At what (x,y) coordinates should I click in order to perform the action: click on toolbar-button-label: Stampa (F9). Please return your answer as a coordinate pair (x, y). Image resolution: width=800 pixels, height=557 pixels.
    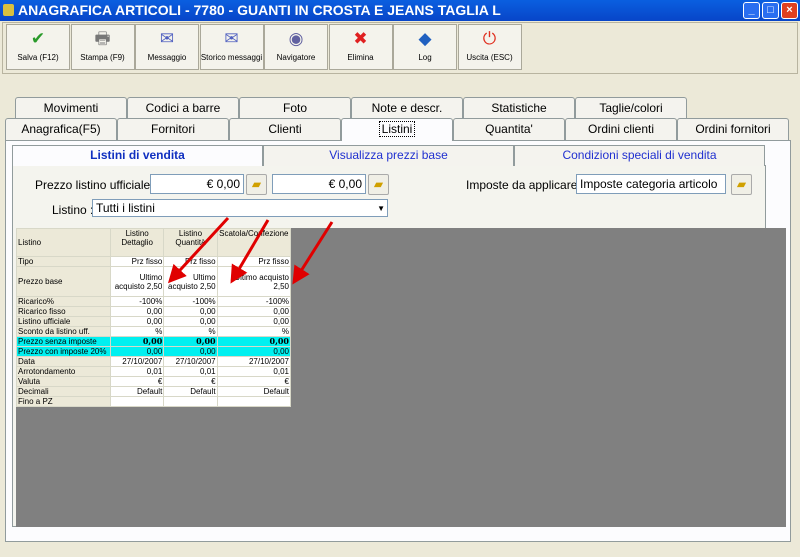
    Looking at the image, I should click on (102, 57).